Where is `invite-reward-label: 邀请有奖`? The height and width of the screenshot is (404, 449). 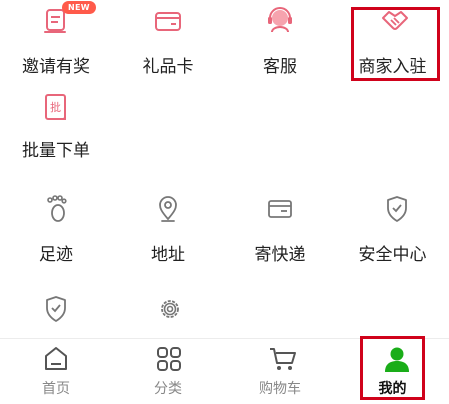 invite-reward-label: 邀请有奖 is located at coordinates (56, 67).